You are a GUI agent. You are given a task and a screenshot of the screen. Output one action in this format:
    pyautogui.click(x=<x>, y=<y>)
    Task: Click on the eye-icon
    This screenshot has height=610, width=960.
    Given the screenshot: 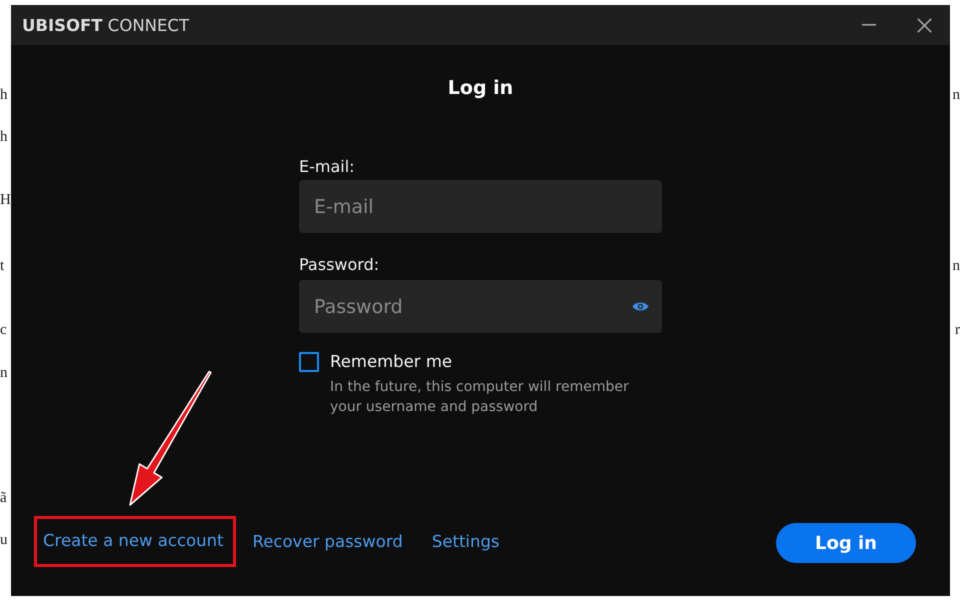 What is the action you would take?
    pyautogui.click(x=640, y=306)
    